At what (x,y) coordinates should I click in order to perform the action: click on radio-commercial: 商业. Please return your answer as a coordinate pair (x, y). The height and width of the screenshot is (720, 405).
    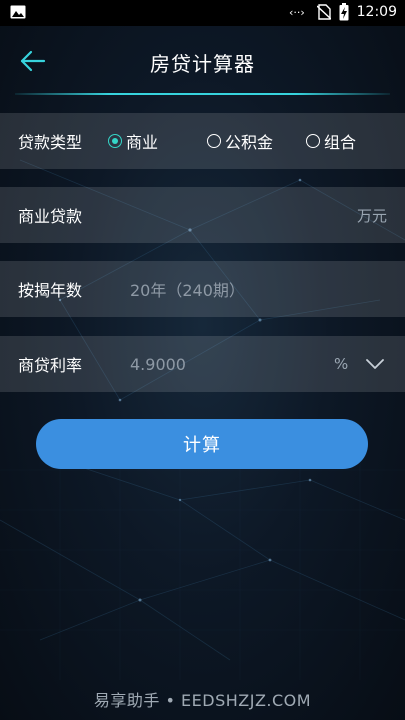
    Looking at the image, I should click on (133, 141).